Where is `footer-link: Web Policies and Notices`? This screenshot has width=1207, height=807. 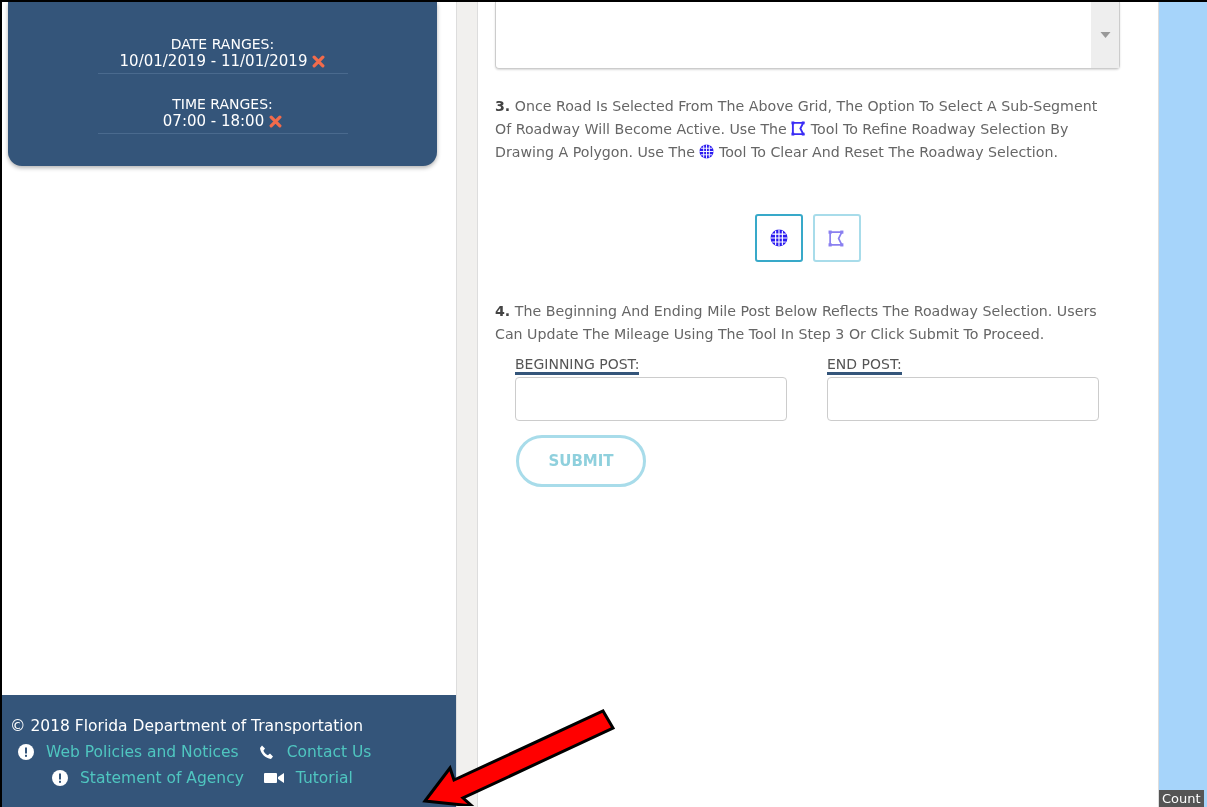 footer-link: Web Policies and Notices is located at coordinates (142, 752).